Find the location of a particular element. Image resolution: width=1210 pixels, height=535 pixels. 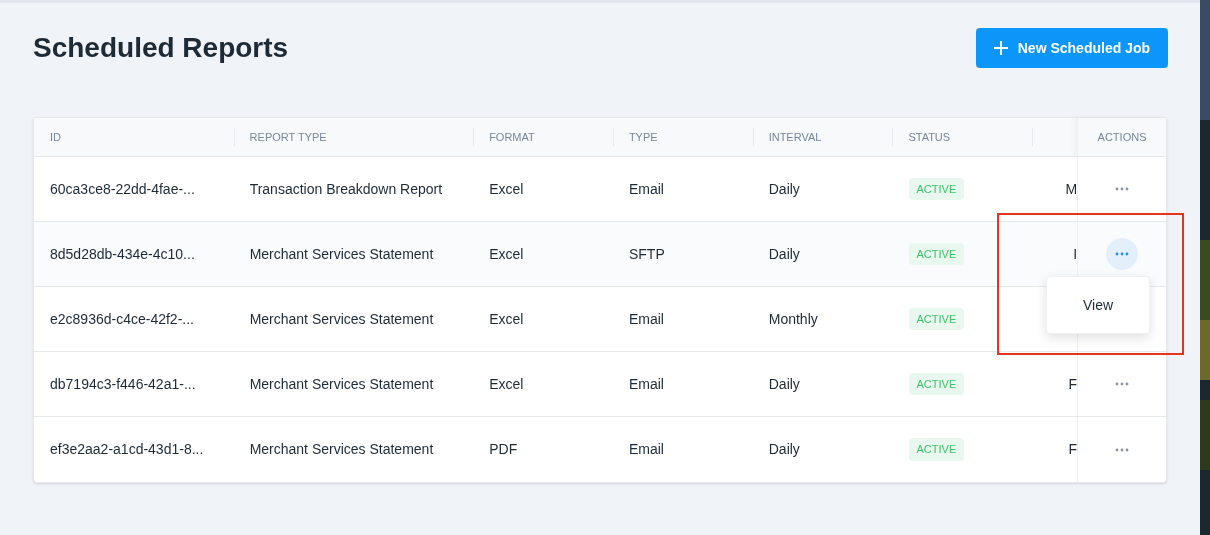

column-header: ACTIONS is located at coordinates (1122, 137).